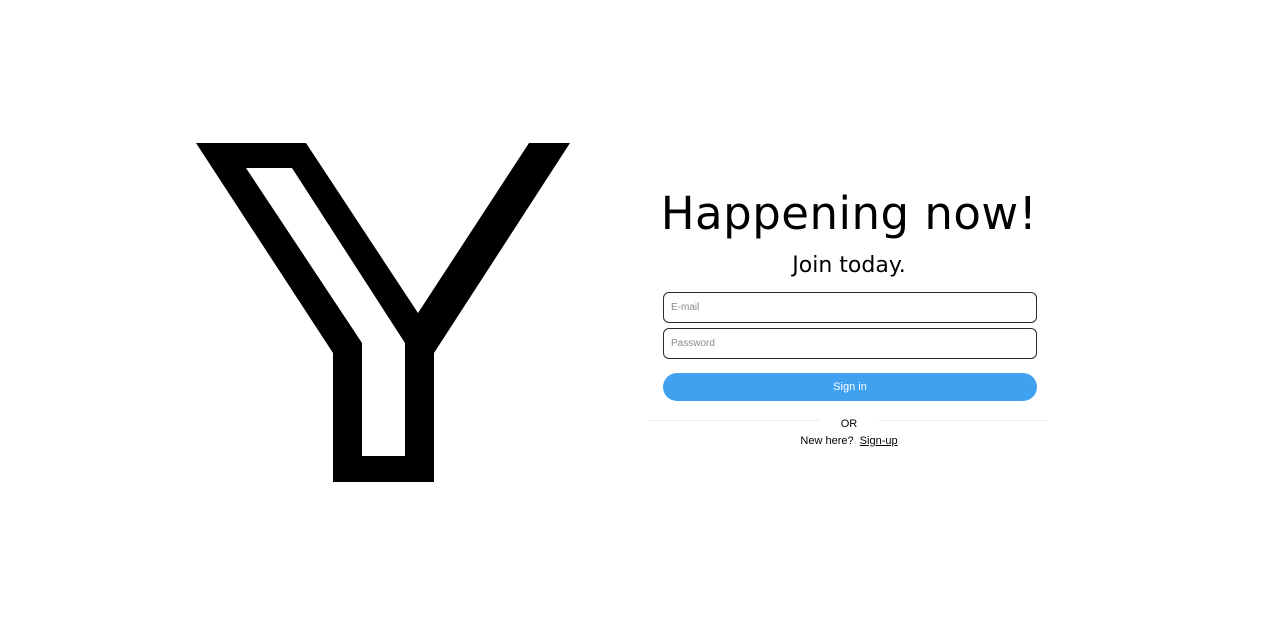 The width and height of the screenshot is (1280, 633). Describe the element at coordinates (850, 387) in the screenshot. I see `signin-button: Sign in` at that location.